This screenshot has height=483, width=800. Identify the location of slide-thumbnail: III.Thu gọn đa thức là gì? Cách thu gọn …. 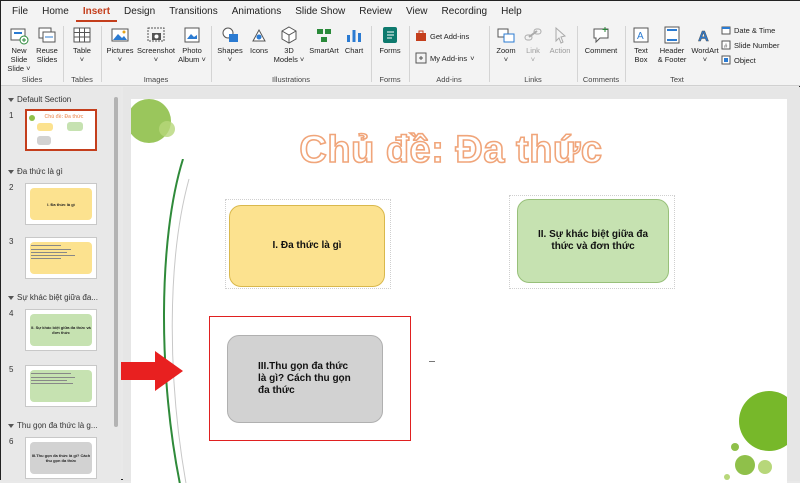
(61, 458).